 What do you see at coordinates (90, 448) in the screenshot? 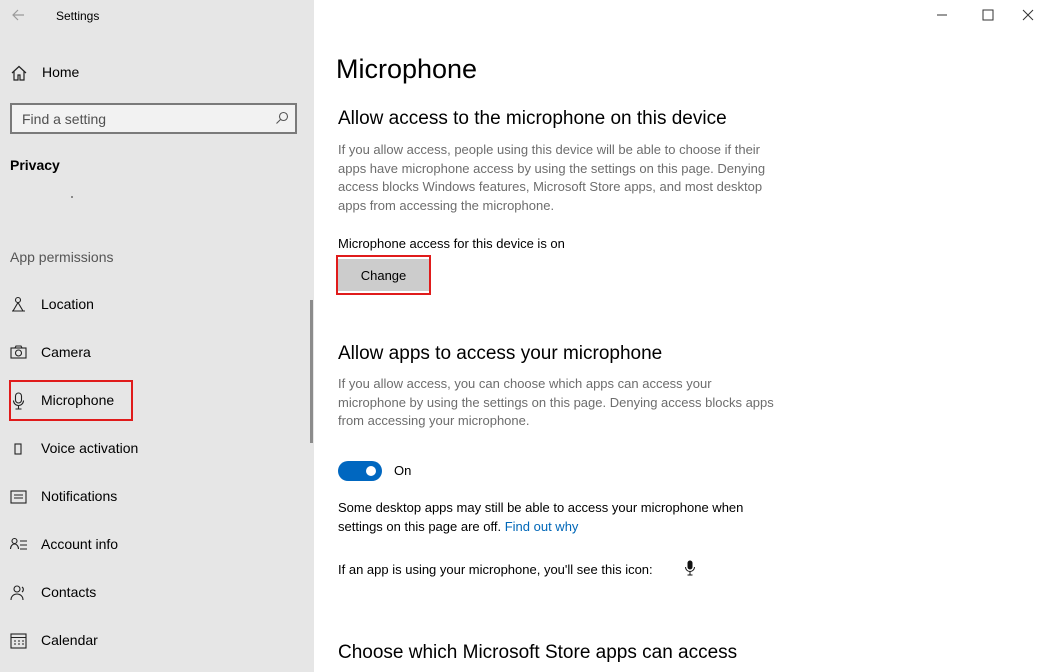
I see `sidebar-item-label: Voice activation` at bounding box center [90, 448].